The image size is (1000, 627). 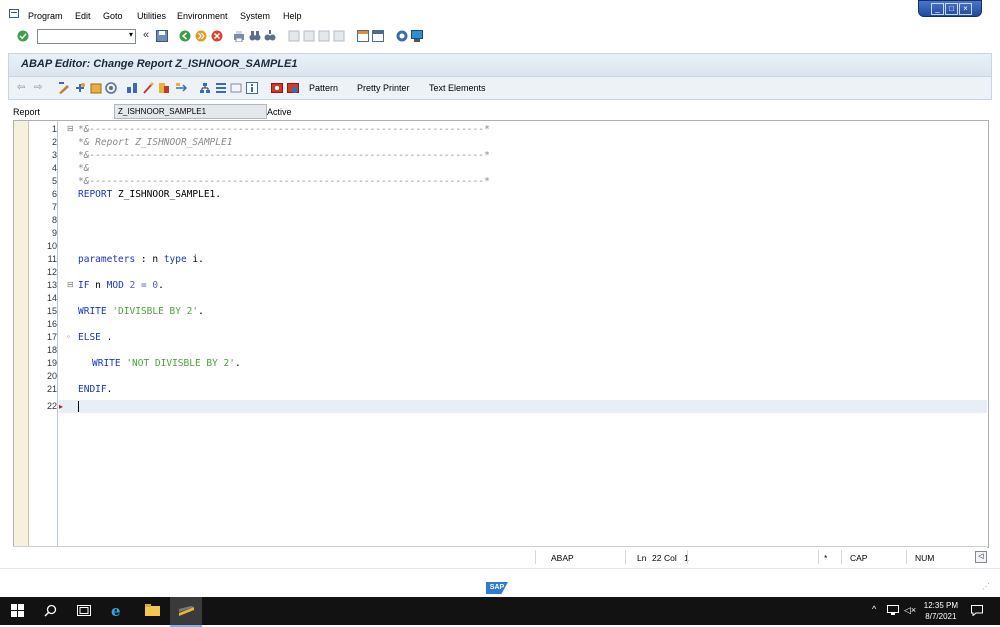 I want to click on status-line-label: Ln, so click(x=642, y=558).